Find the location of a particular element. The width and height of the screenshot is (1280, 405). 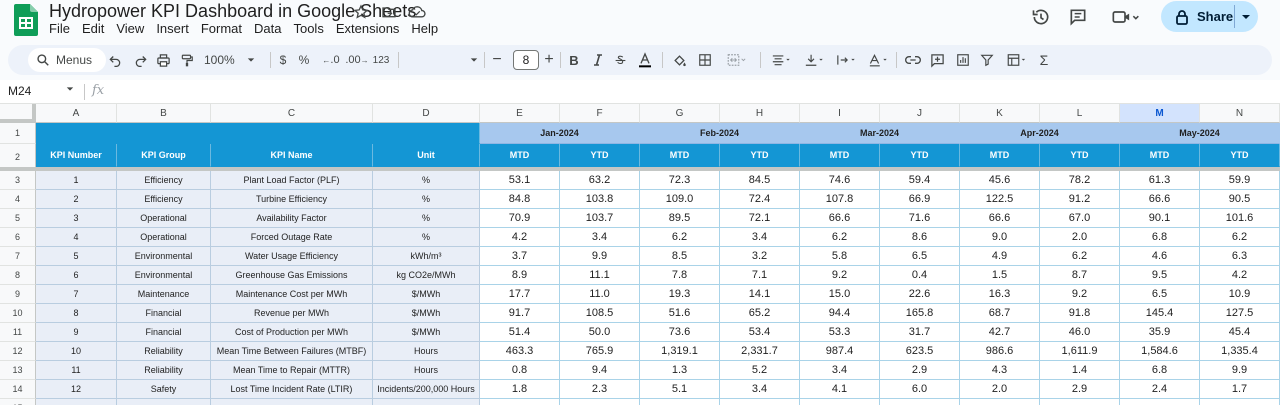

value-cell: 3.7 is located at coordinates (520, 256).